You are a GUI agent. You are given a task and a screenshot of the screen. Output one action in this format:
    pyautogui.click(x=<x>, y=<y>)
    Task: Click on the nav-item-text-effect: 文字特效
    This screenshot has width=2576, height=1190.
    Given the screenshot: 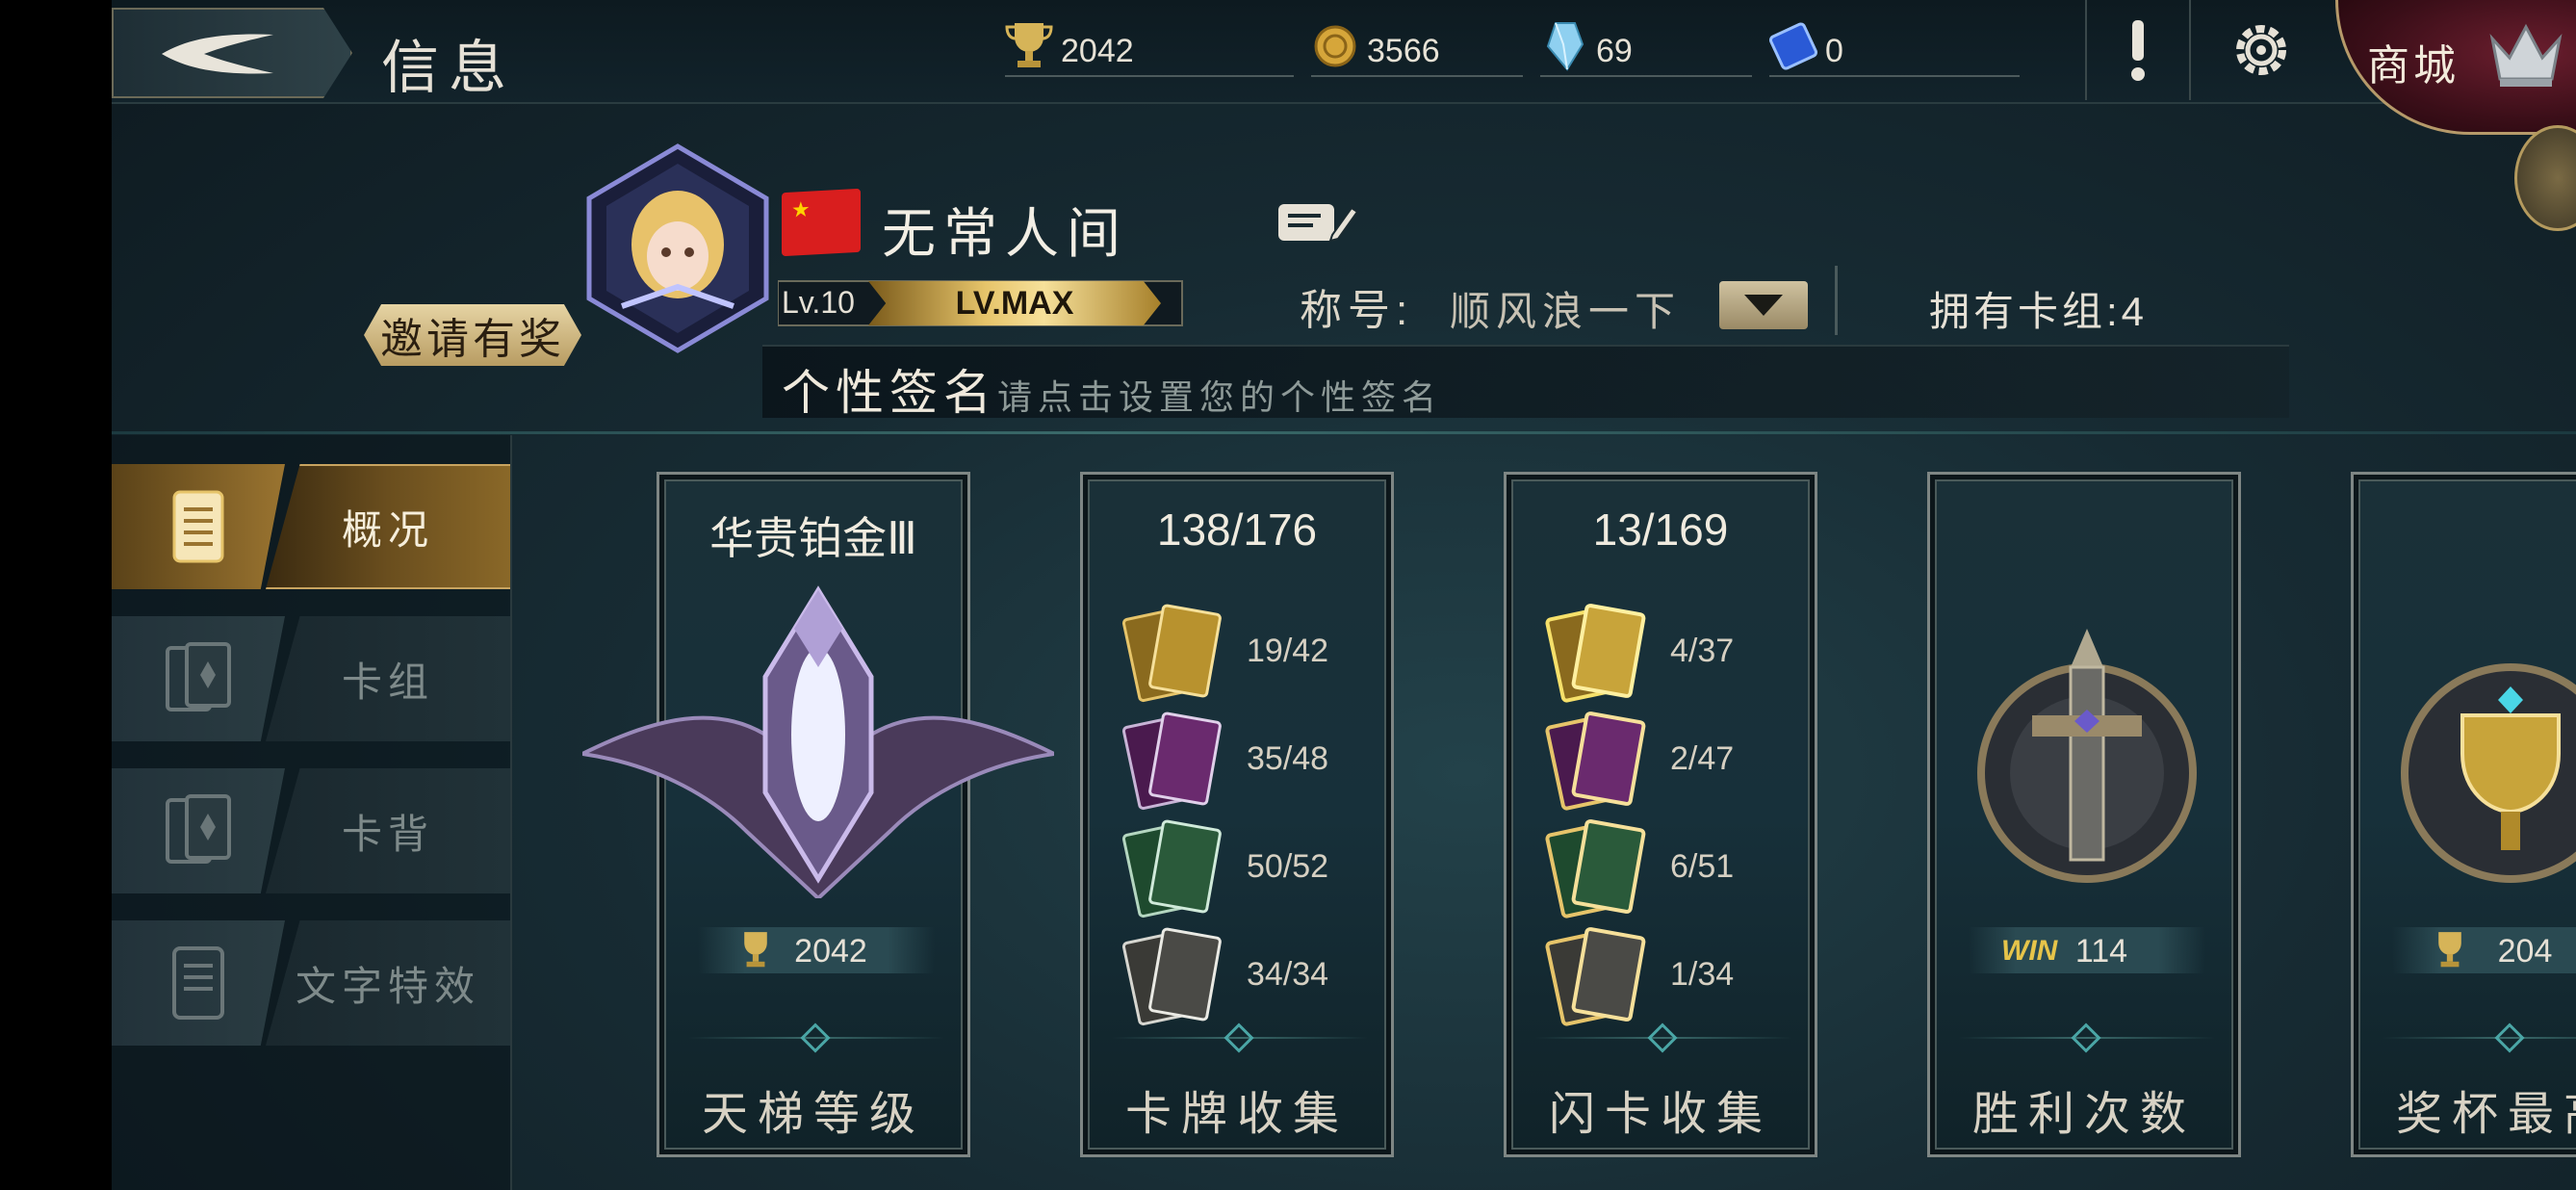 What is the action you would take?
    pyautogui.click(x=312, y=983)
    